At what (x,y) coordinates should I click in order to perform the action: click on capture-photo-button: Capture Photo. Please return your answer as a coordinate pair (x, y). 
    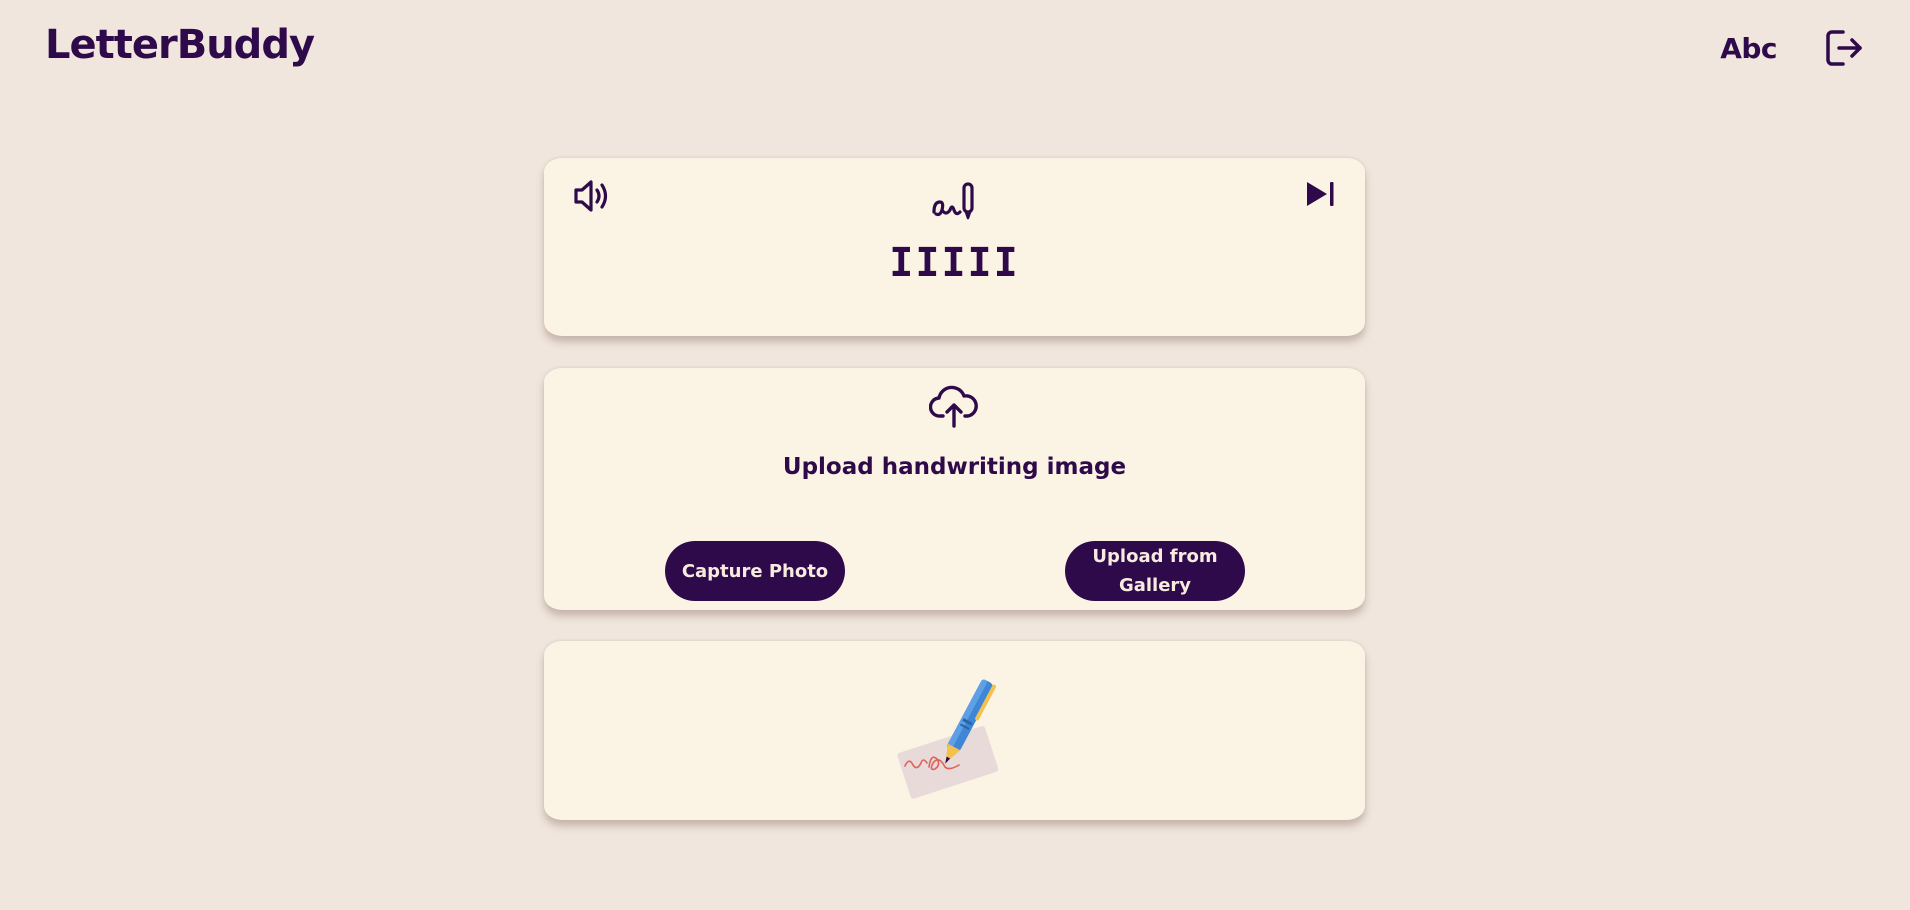
    Looking at the image, I should click on (755, 571).